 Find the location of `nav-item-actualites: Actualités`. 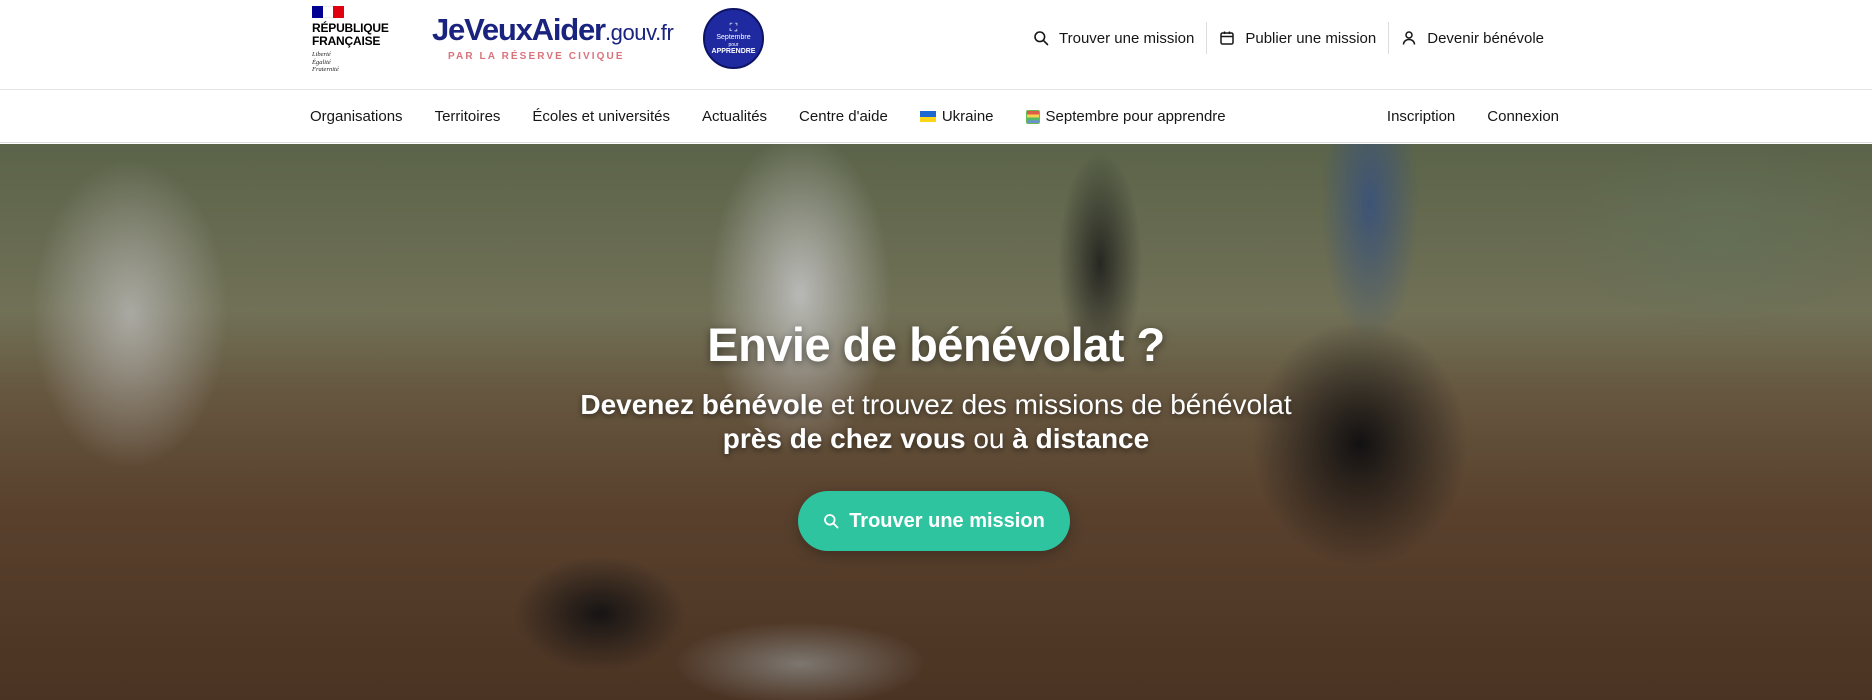

nav-item-actualites: Actualités is located at coordinates (734, 116).